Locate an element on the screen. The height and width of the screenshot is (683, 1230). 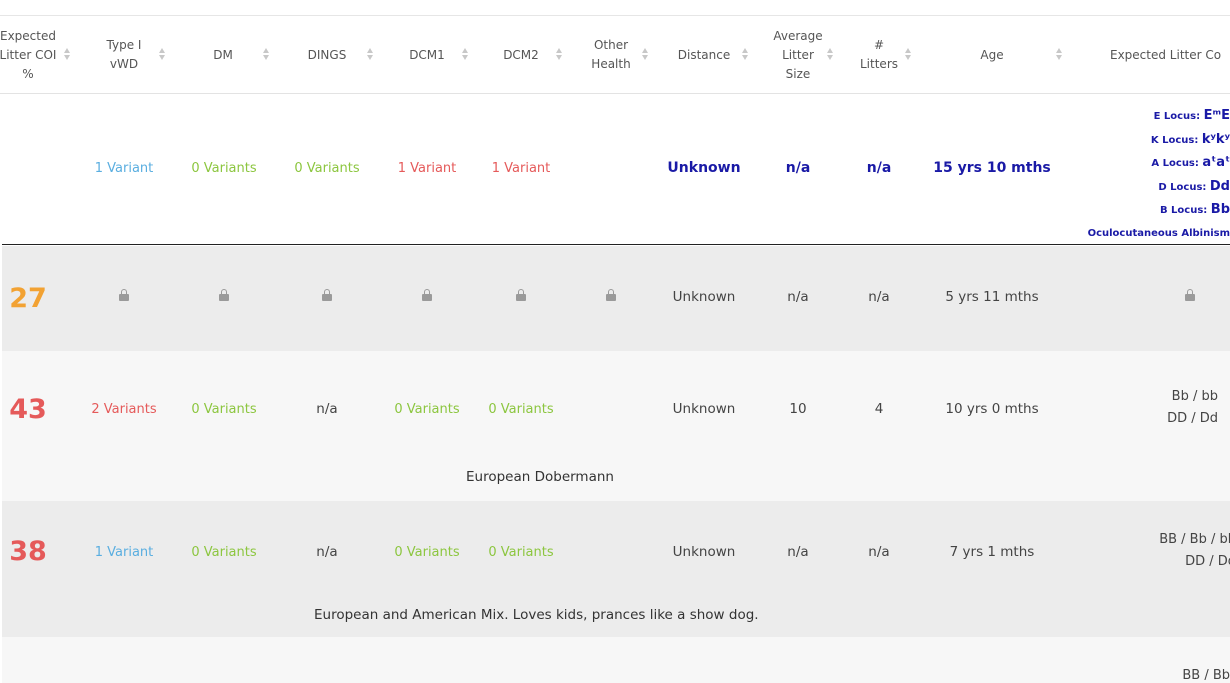
table-row: BB / Bb is located at coordinates (616, 660).